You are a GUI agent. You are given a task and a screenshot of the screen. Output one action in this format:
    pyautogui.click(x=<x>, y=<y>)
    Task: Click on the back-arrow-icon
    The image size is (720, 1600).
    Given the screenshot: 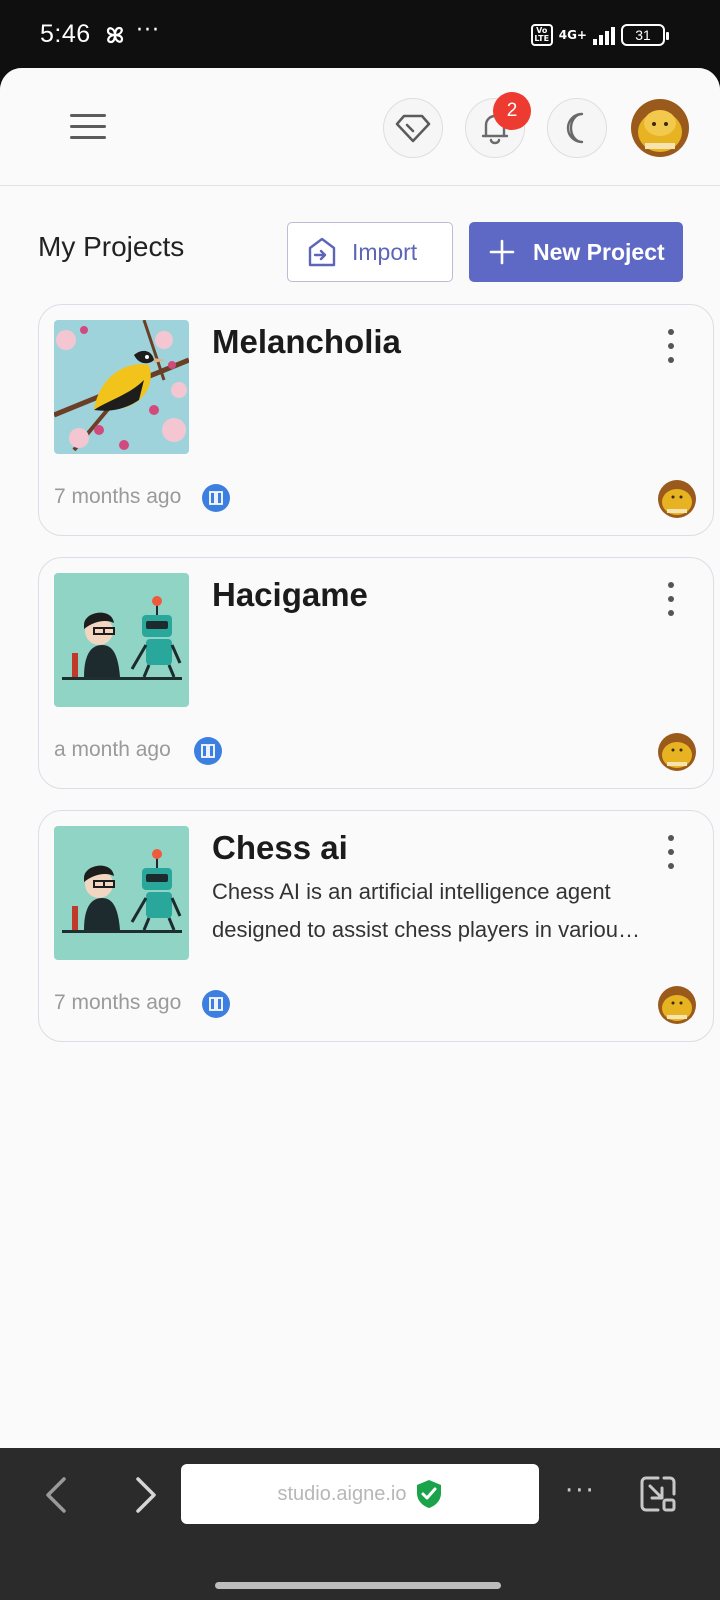 What is the action you would take?
    pyautogui.click(x=56, y=1495)
    